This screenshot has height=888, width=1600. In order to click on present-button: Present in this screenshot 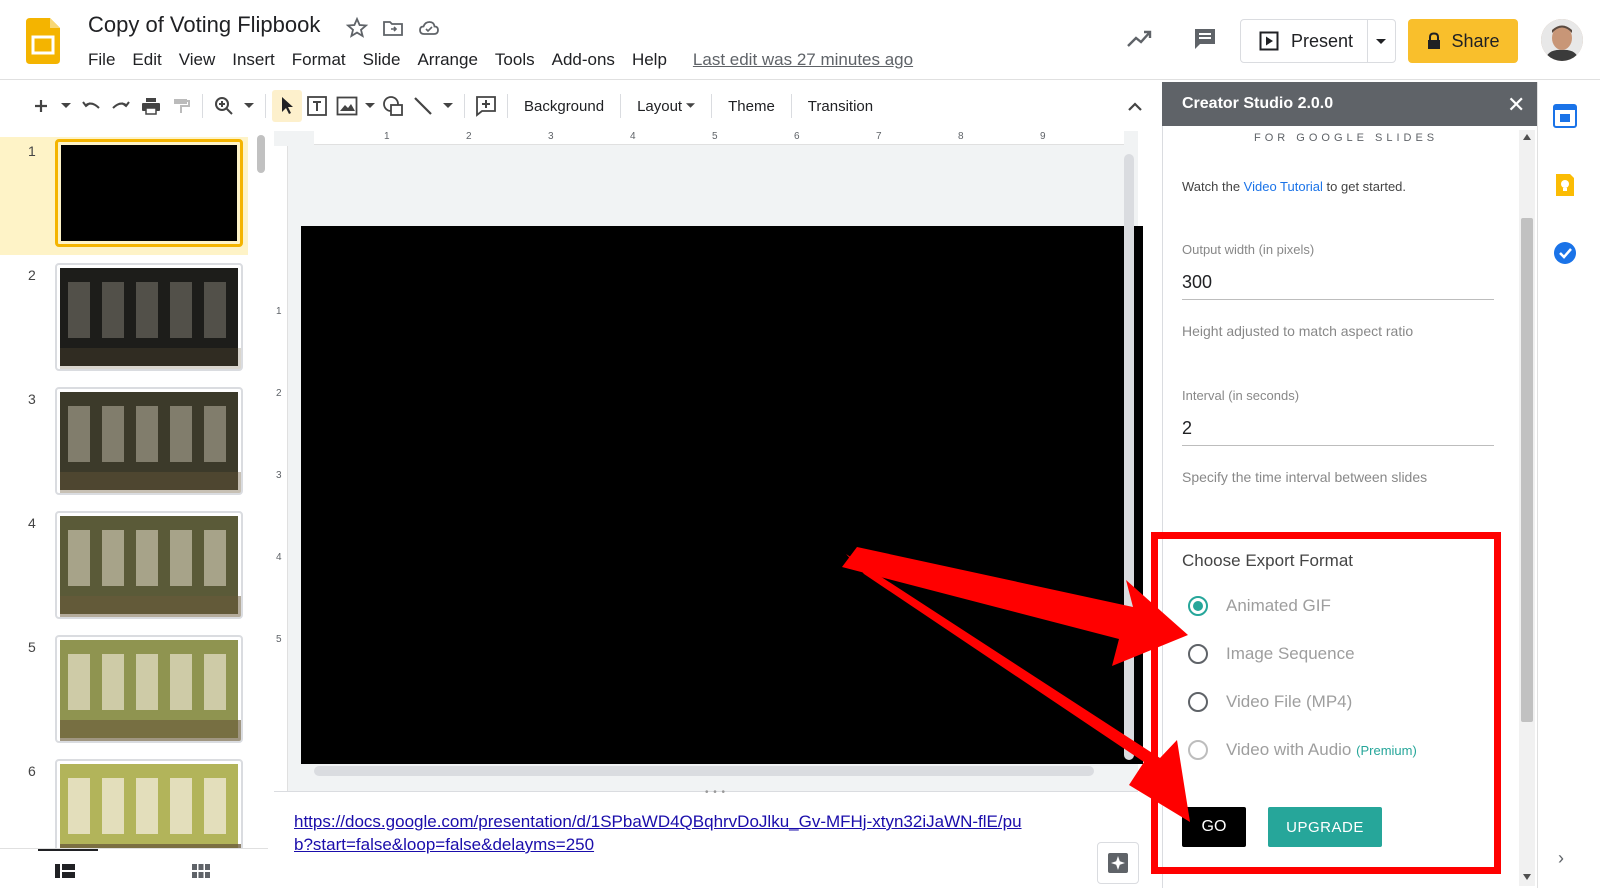, I will do `click(1318, 41)`.